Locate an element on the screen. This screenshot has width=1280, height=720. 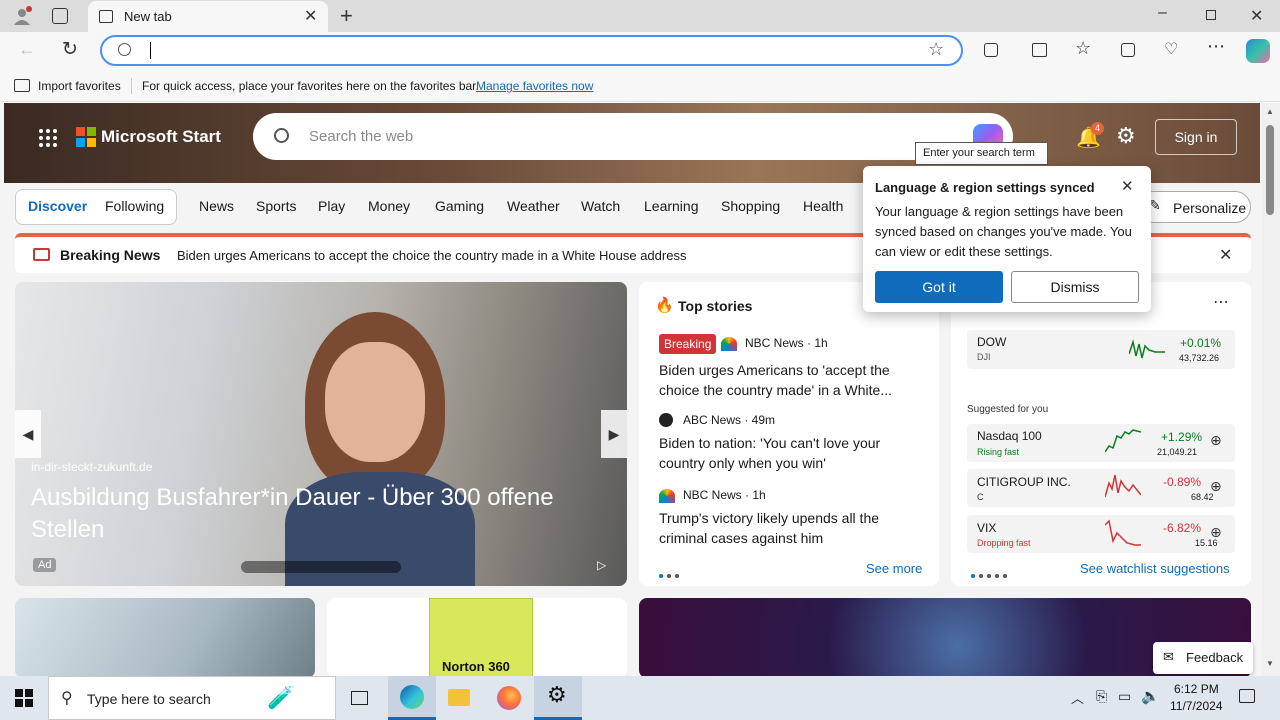
import-favorites-link: Import favorites is located at coordinates (79, 86).